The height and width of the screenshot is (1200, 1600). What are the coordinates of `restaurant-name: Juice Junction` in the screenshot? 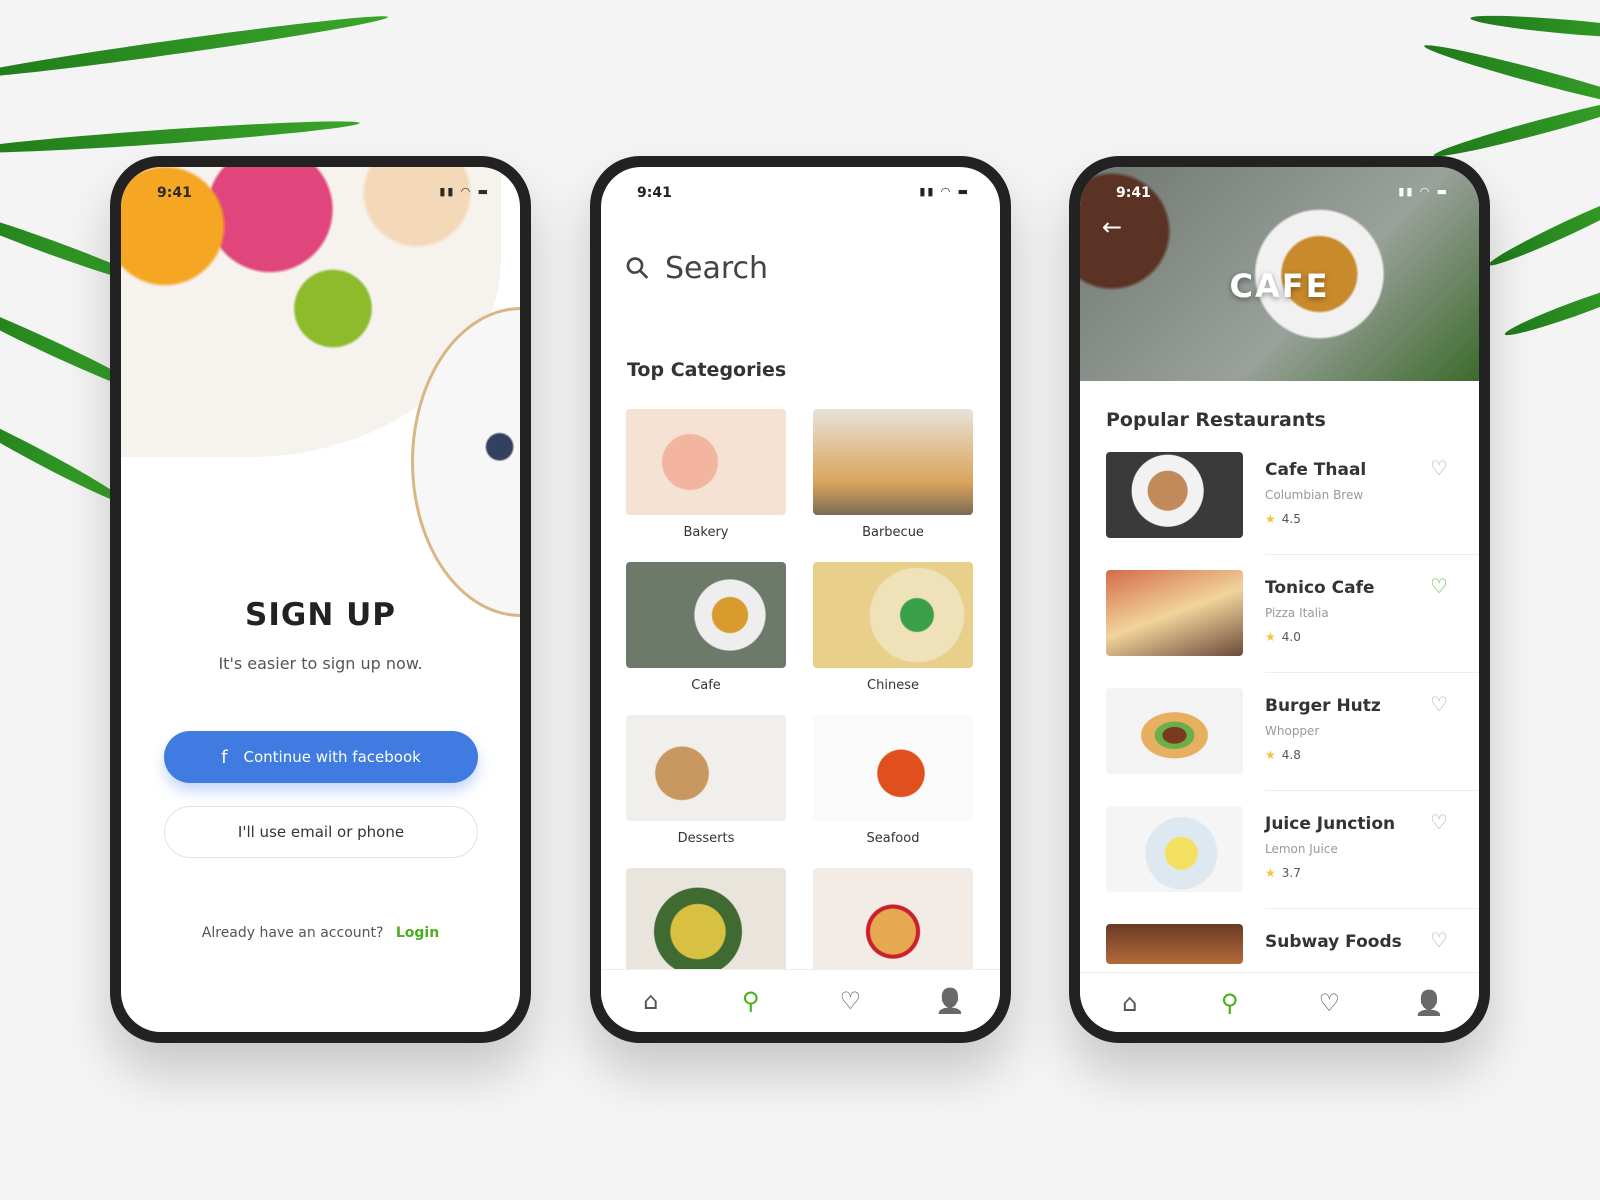 It's located at (1330, 824).